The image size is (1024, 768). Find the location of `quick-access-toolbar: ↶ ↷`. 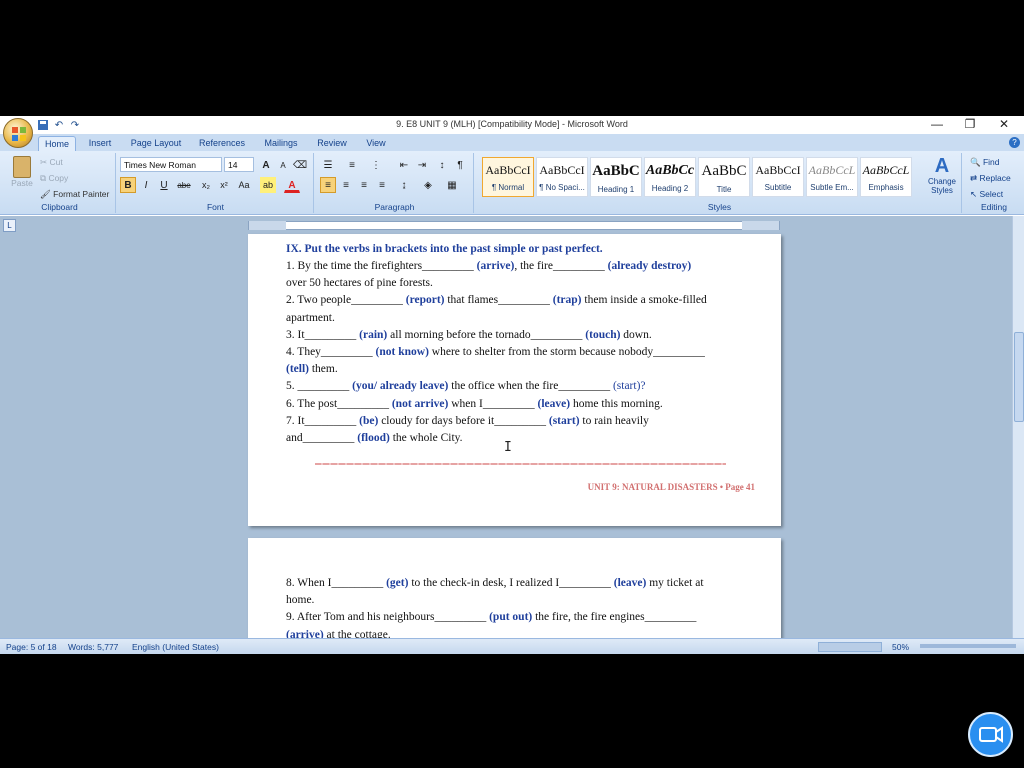

quick-access-toolbar: ↶ ↷ is located at coordinates (59, 125).